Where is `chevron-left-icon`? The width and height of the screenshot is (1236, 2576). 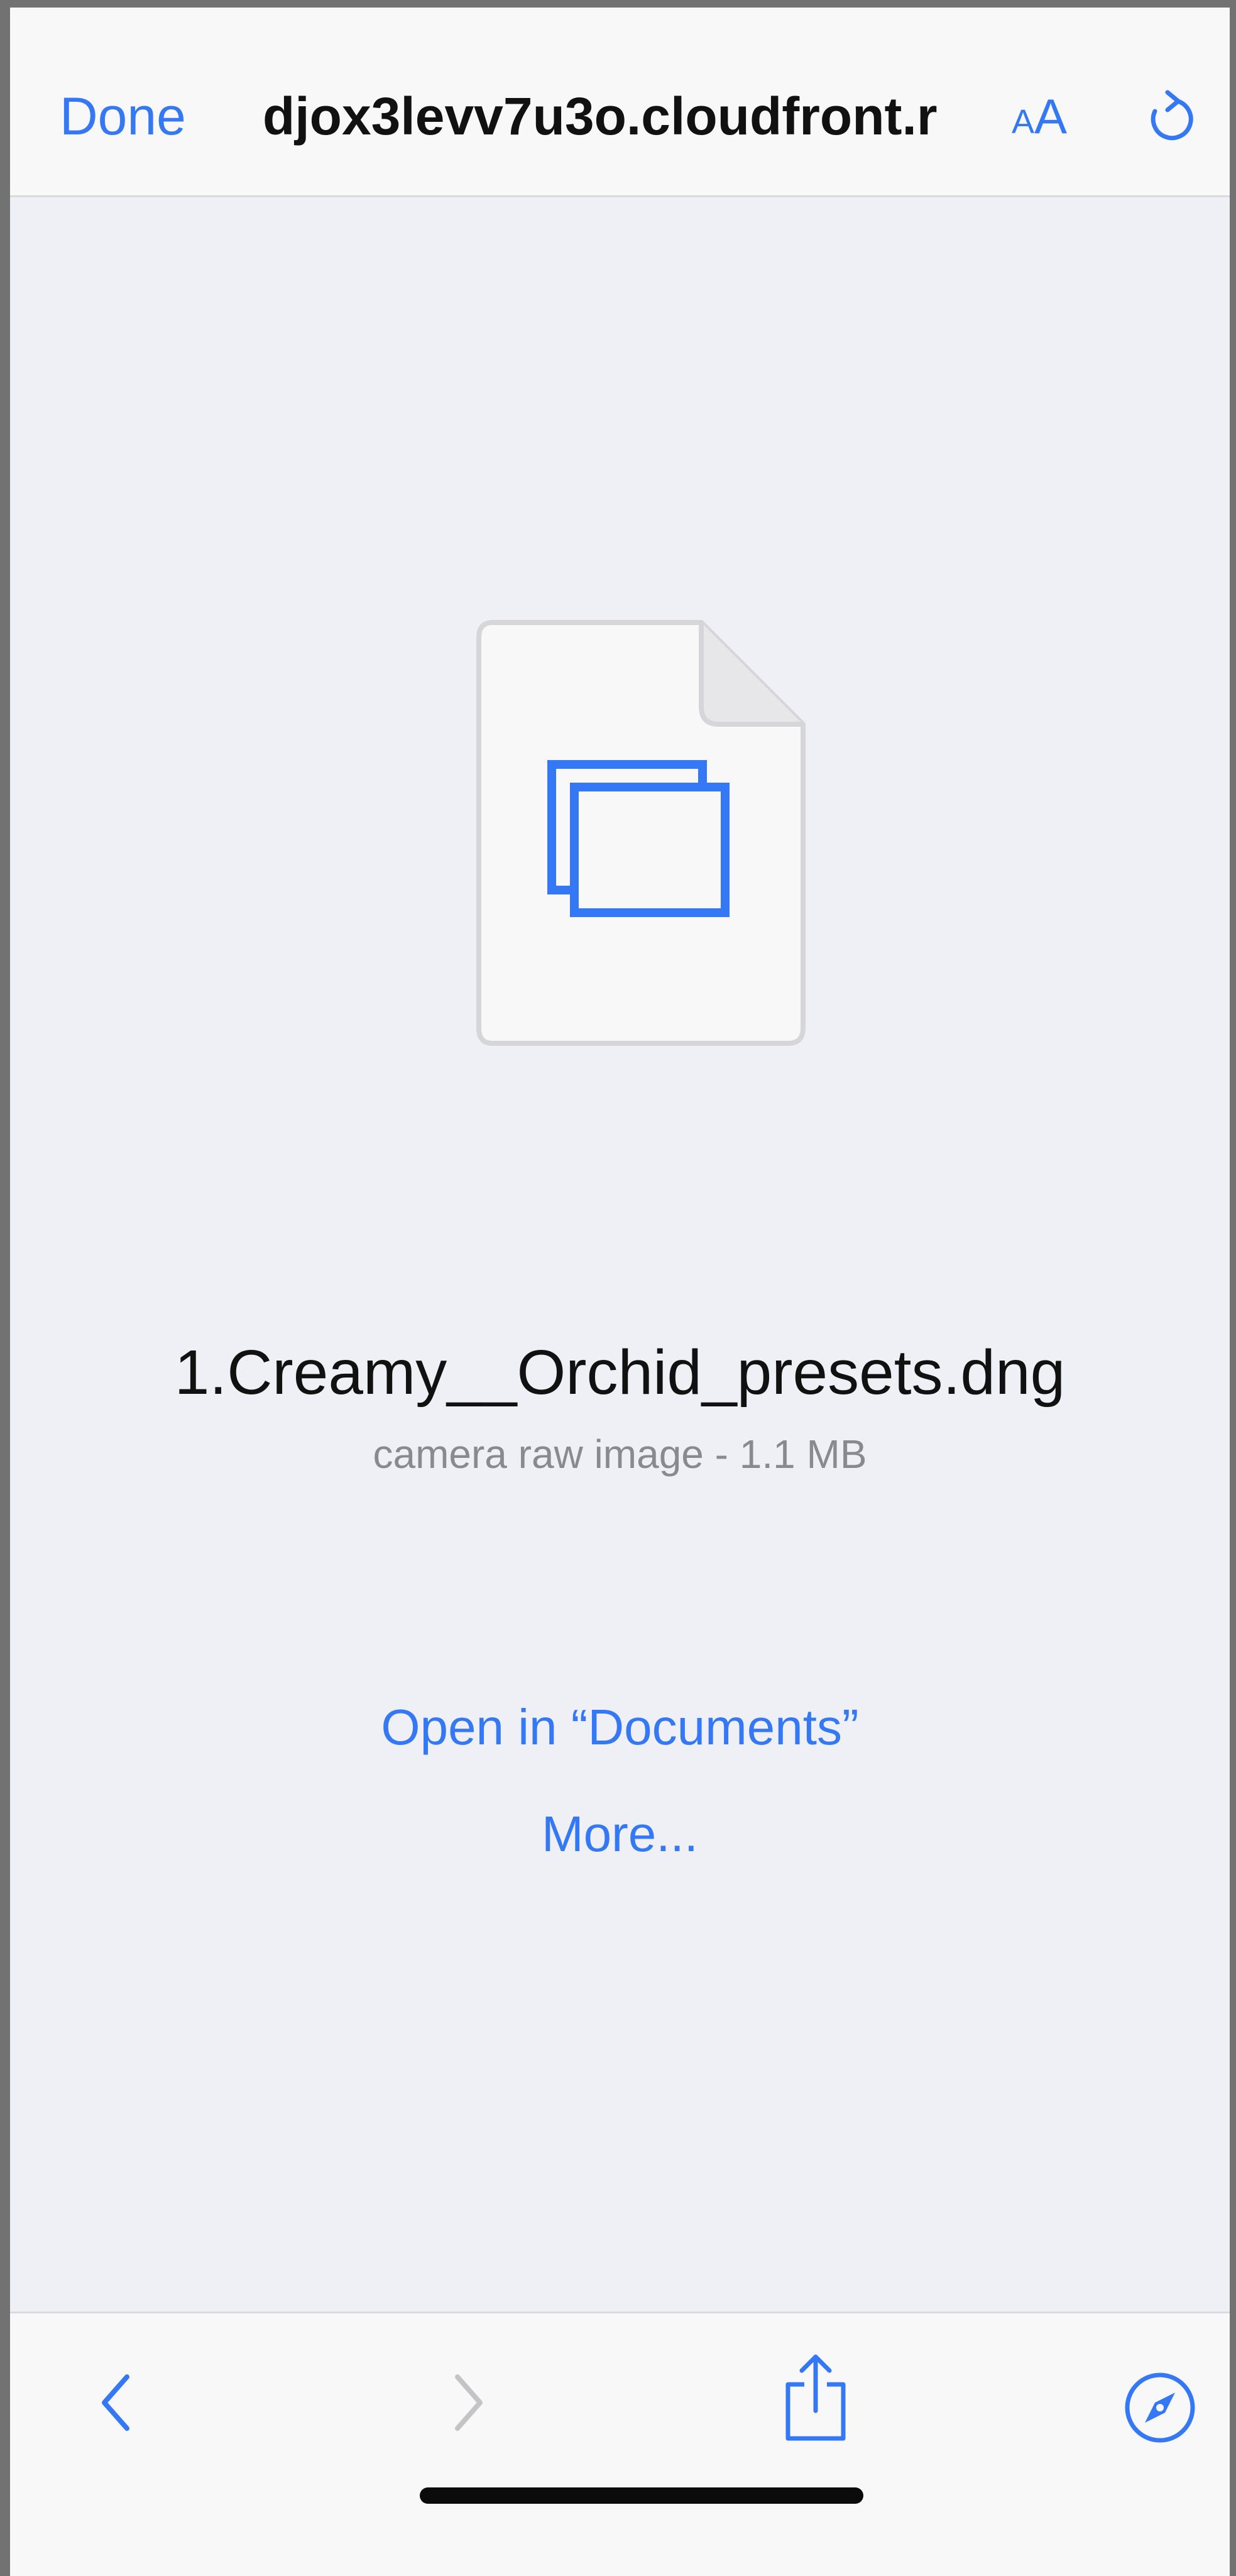
chevron-left-icon is located at coordinates (115, 2402).